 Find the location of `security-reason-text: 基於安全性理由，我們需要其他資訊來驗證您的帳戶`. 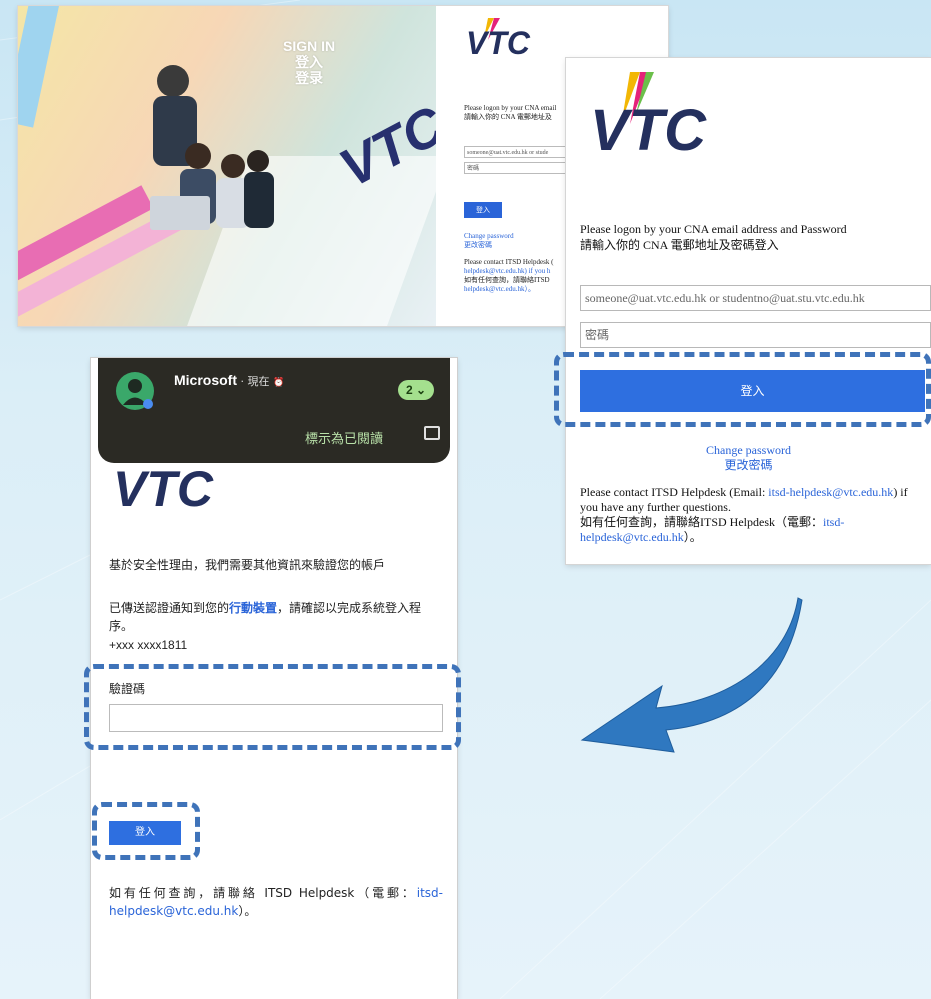

security-reason-text: 基於安全性理由，我們需要其他資訊來驗證您的帳戶 is located at coordinates (247, 565).